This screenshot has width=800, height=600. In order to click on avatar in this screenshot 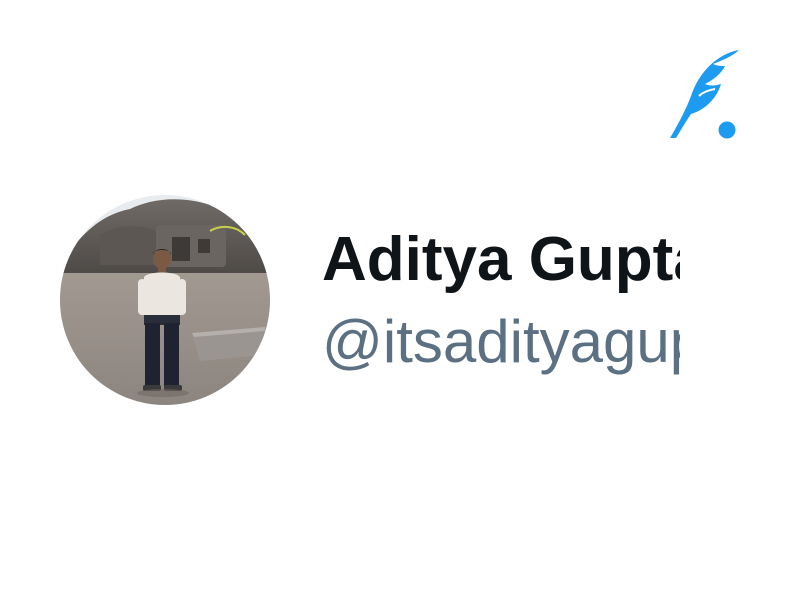, I will do `click(165, 300)`.